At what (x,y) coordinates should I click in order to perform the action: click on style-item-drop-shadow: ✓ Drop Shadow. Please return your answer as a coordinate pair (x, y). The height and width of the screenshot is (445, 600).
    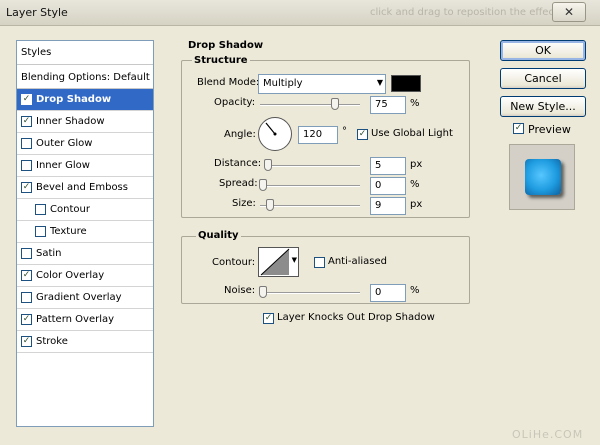
    Looking at the image, I should click on (85, 100).